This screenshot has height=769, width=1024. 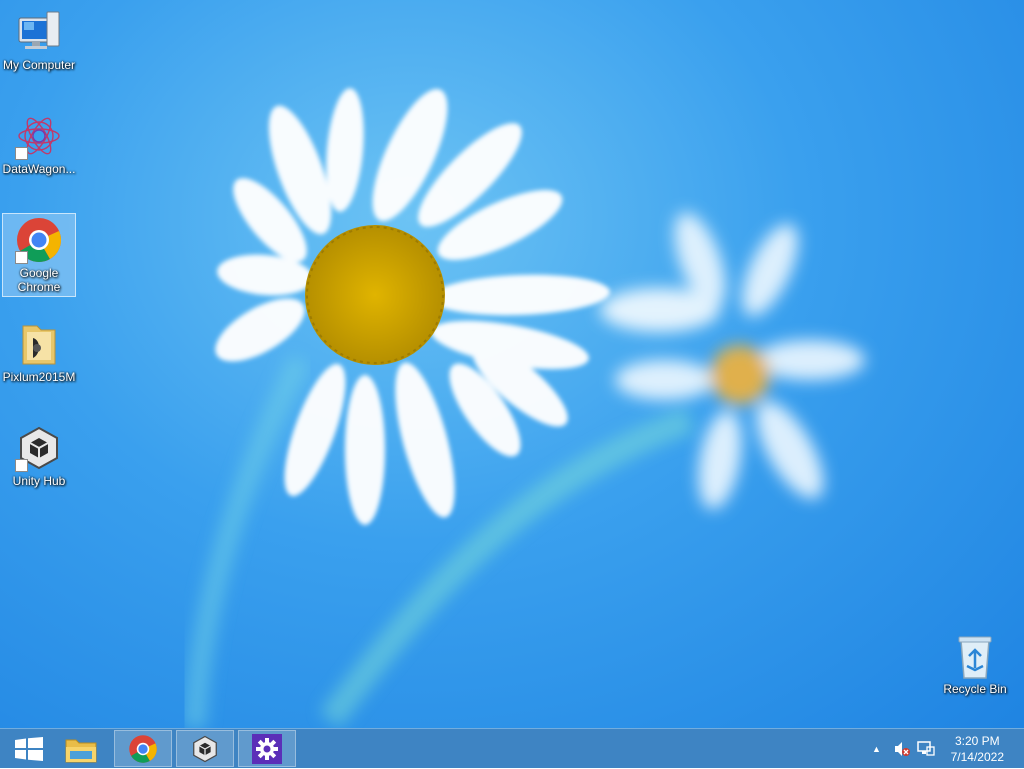 I want to click on folder-icon, so click(x=39, y=344).